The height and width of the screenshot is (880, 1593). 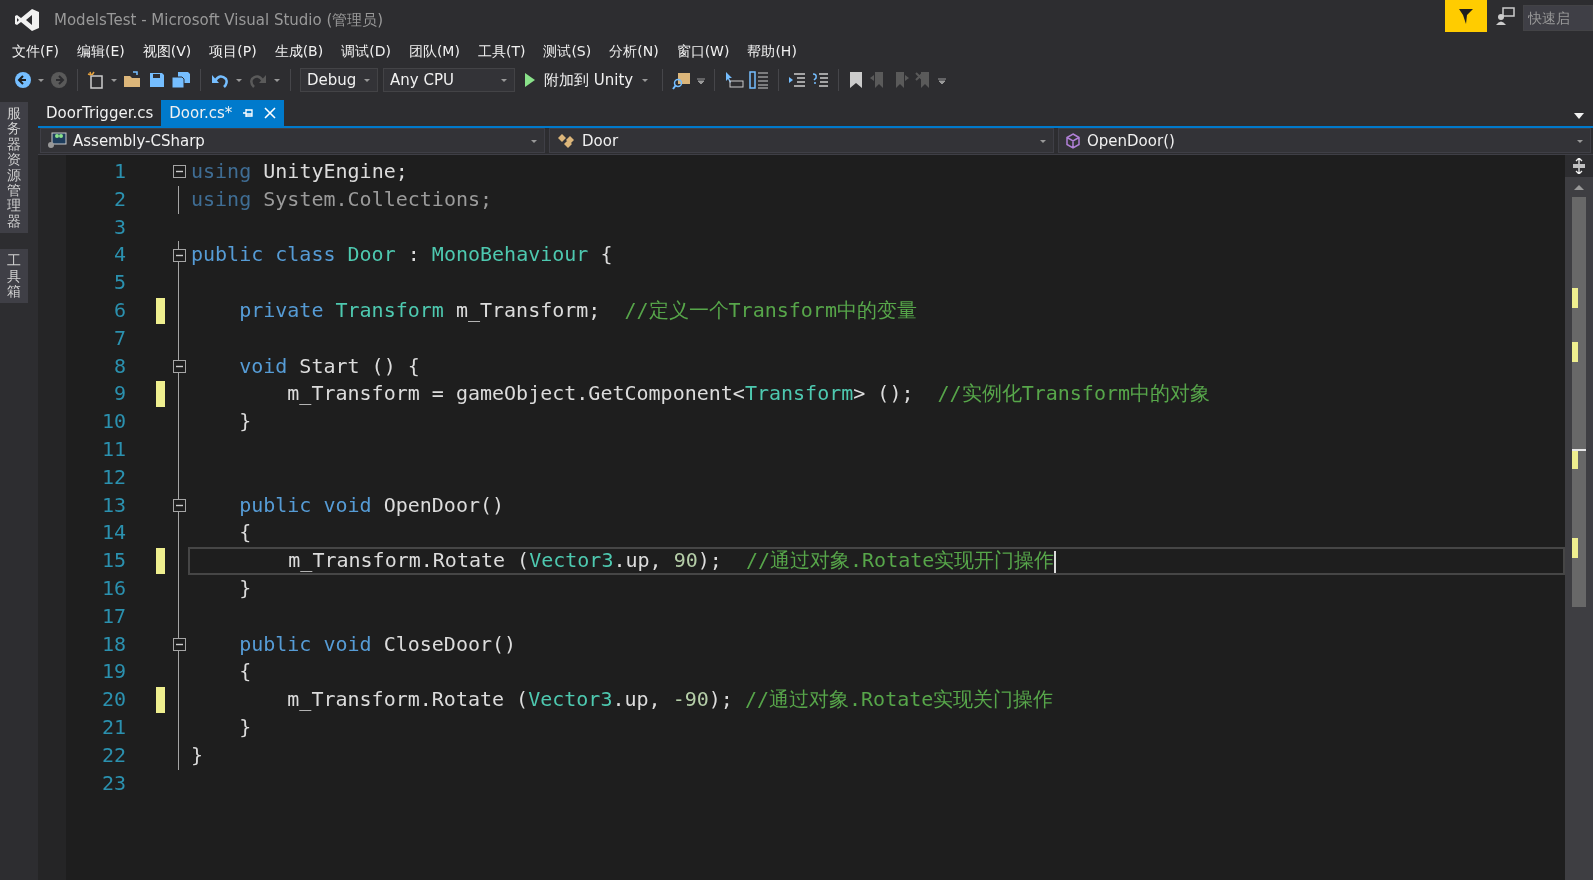 What do you see at coordinates (113, 783) in the screenshot?
I see `line-number: 23` at bounding box center [113, 783].